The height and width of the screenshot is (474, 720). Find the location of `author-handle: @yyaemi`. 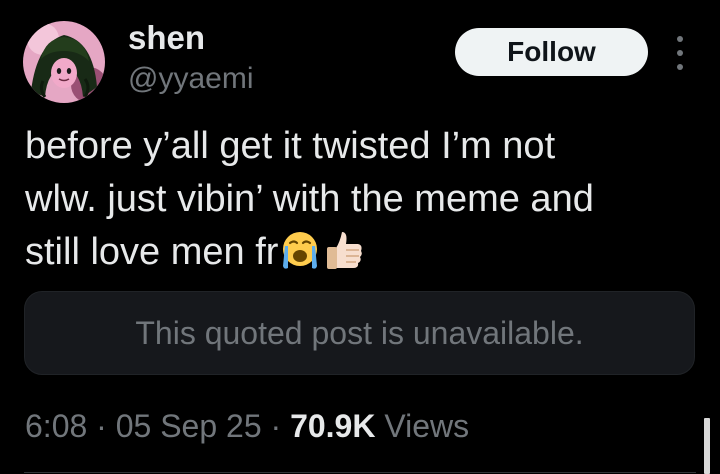

author-handle: @yyaemi is located at coordinates (190, 79).